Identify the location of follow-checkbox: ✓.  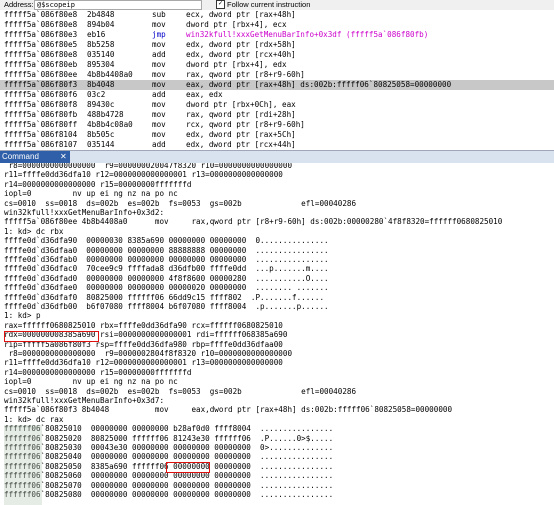
(220, 4).